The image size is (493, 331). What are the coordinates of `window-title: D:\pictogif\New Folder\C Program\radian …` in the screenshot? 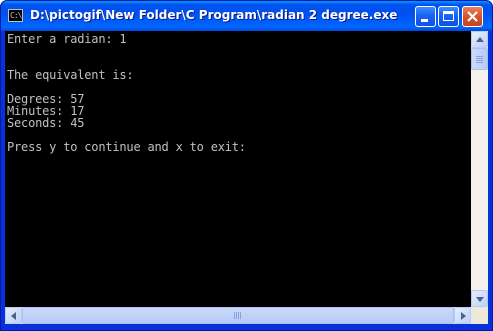 It's located at (214, 15).